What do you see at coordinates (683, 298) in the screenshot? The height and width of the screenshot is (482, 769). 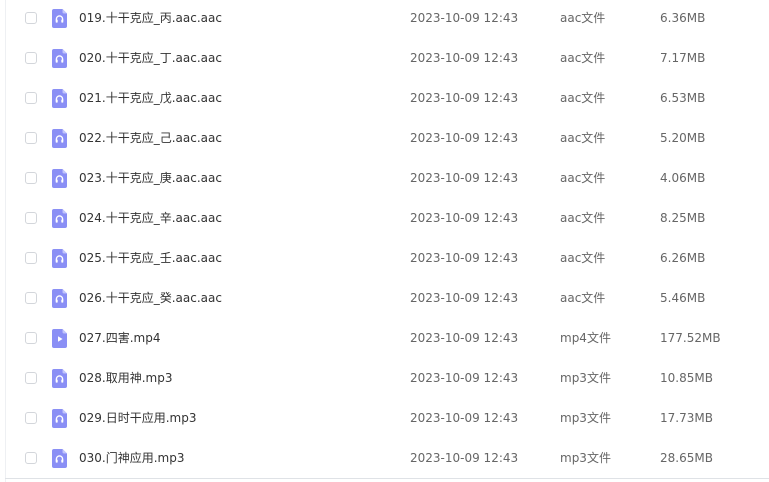 I see `file-size: 5.46MB` at bounding box center [683, 298].